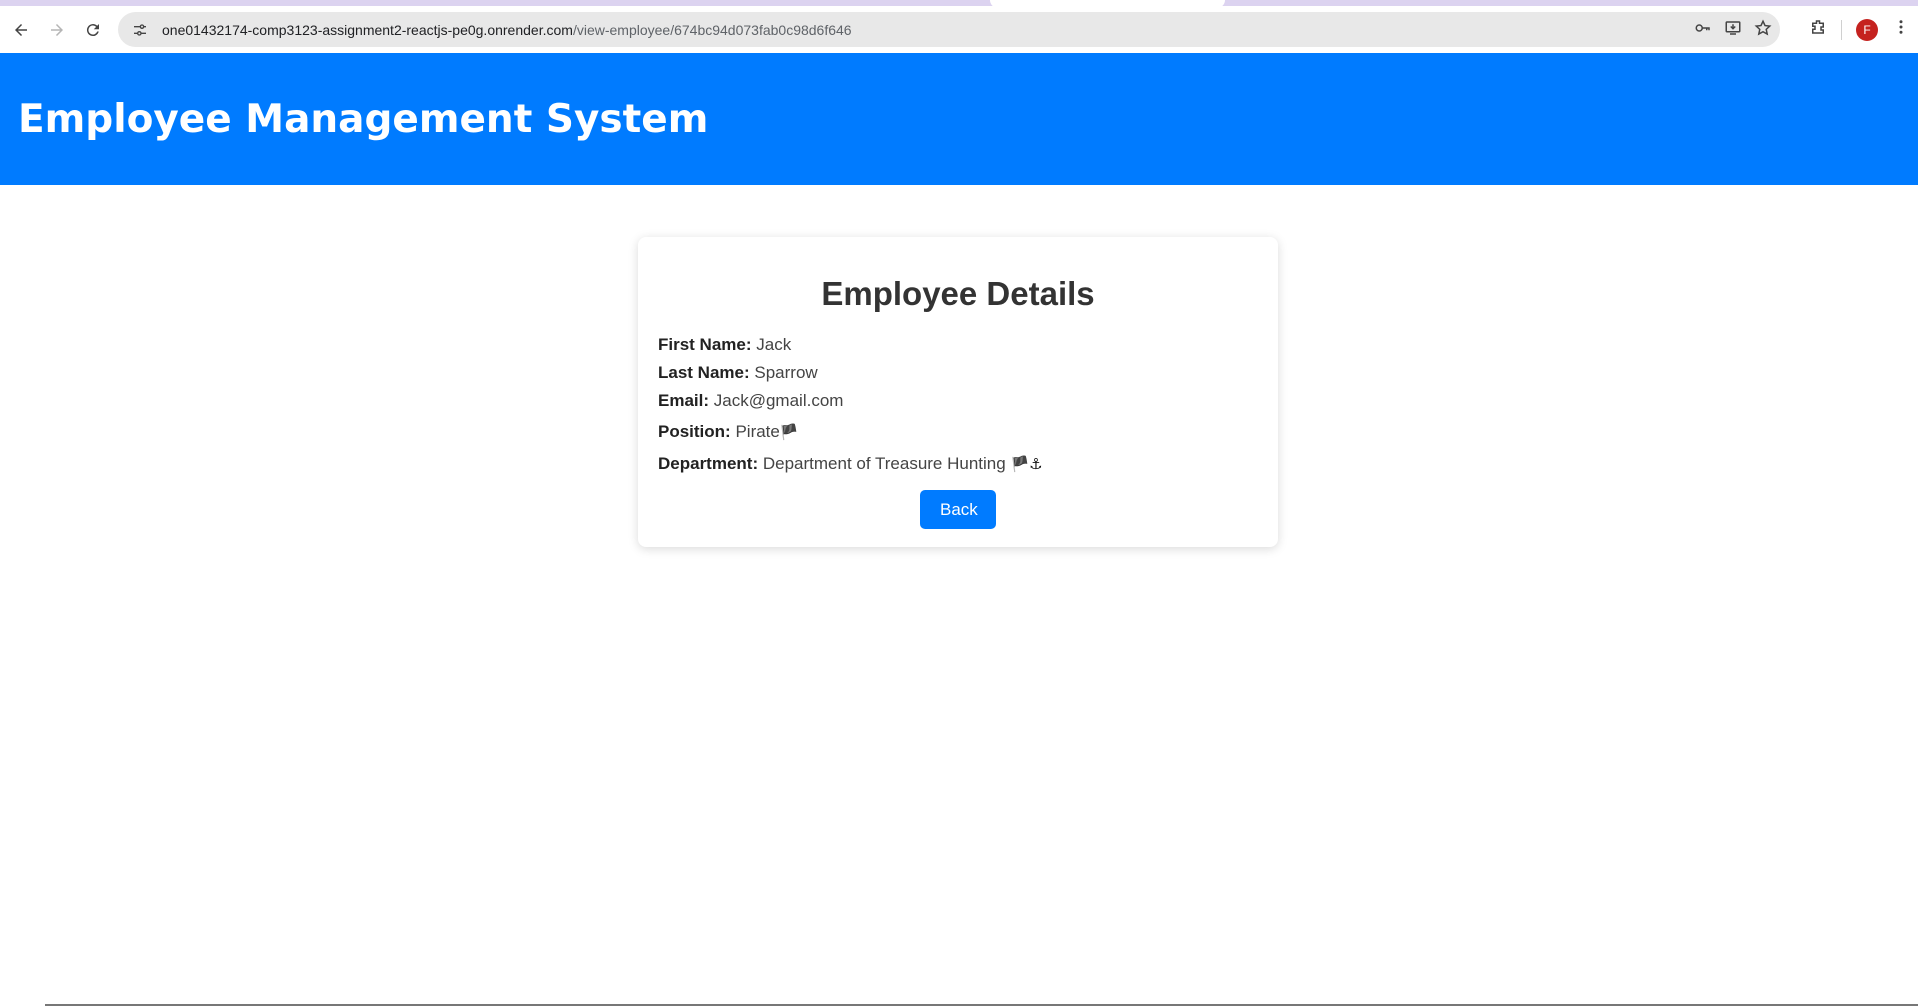  What do you see at coordinates (1026, 464) in the screenshot?
I see `pirate-flag-anchor-icon: 🏴⚓` at bounding box center [1026, 464].